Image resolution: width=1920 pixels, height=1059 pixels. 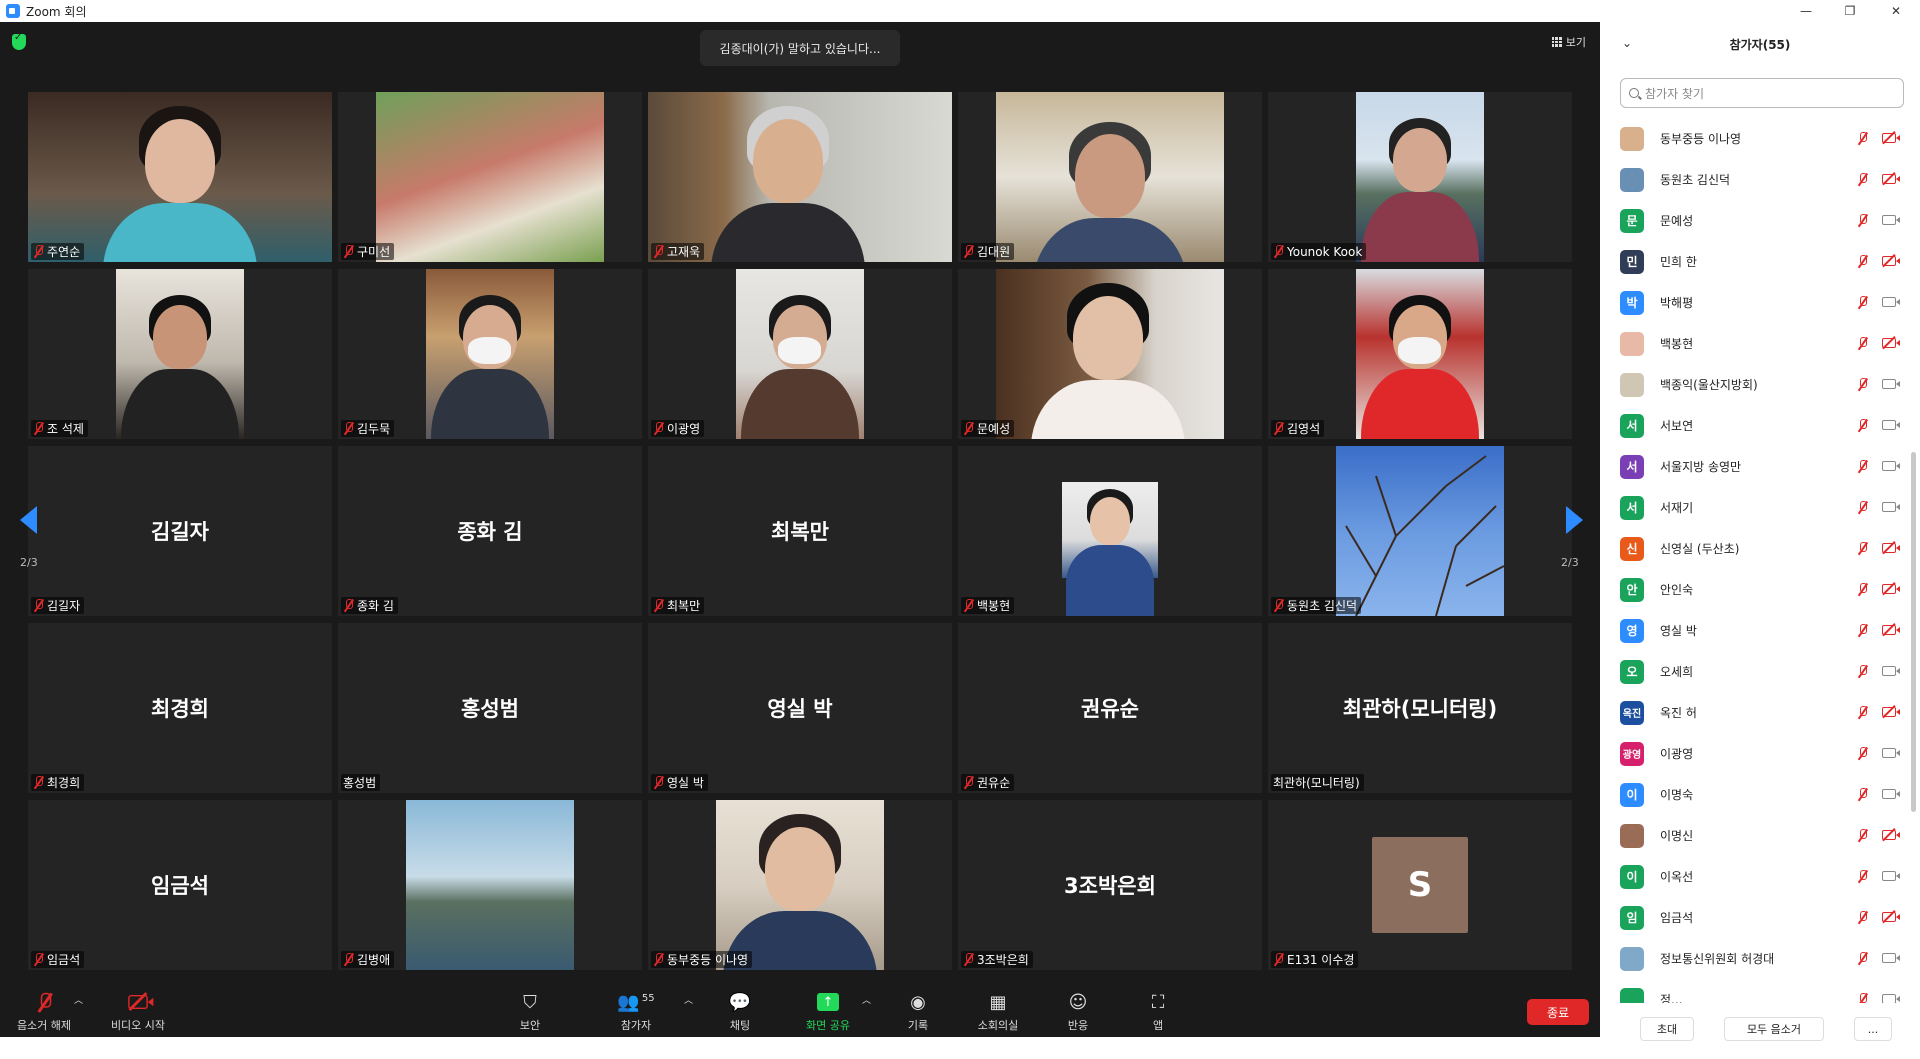 I want to click on video-tile: 최복만 최복만, so click(x=800, y=531).